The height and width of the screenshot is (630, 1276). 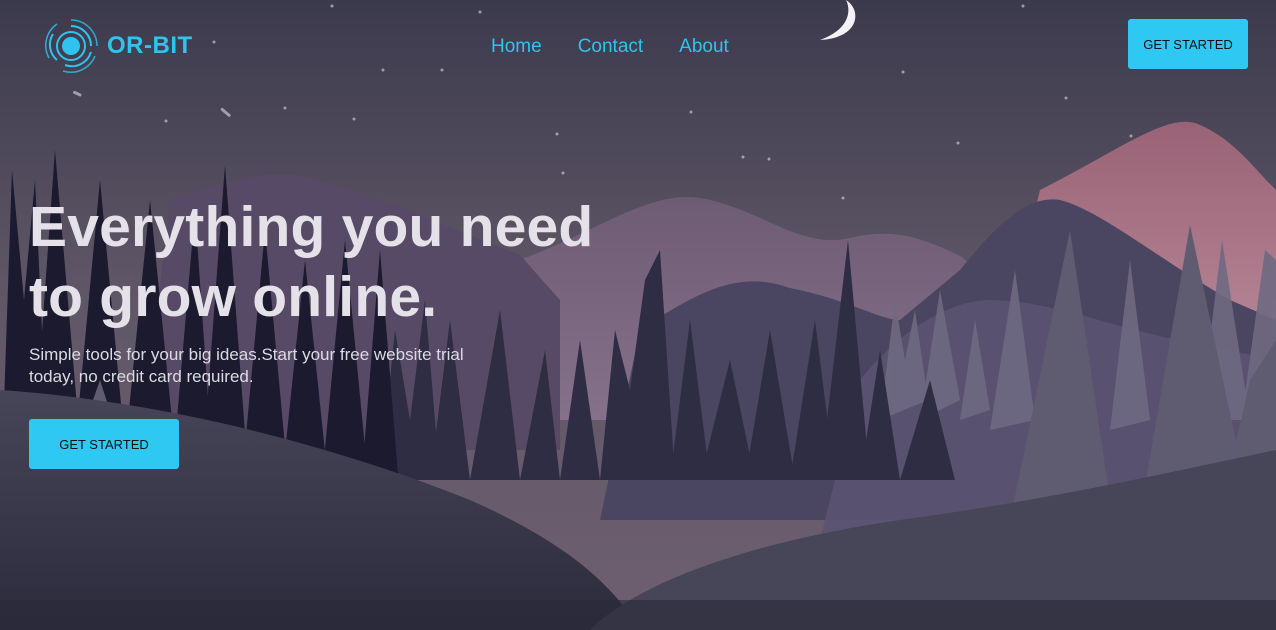 What do you see at coordinates (1188, 44) in the screenshot?
I see `header-get-started-button: GET STARTED` at bounding box center [1188, 44].